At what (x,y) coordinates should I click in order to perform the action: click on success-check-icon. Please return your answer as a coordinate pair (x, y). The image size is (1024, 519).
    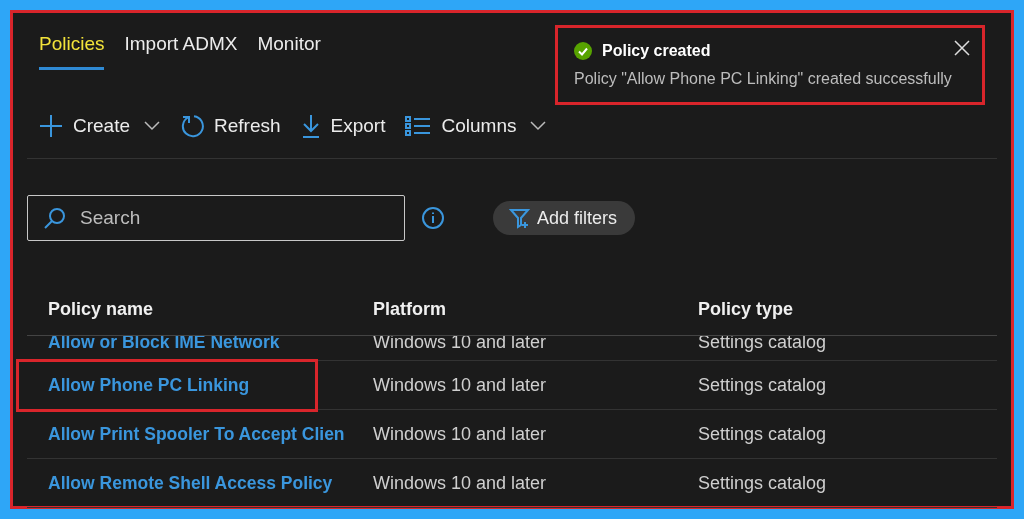
    Looking at the image, I should click on (583, 51).